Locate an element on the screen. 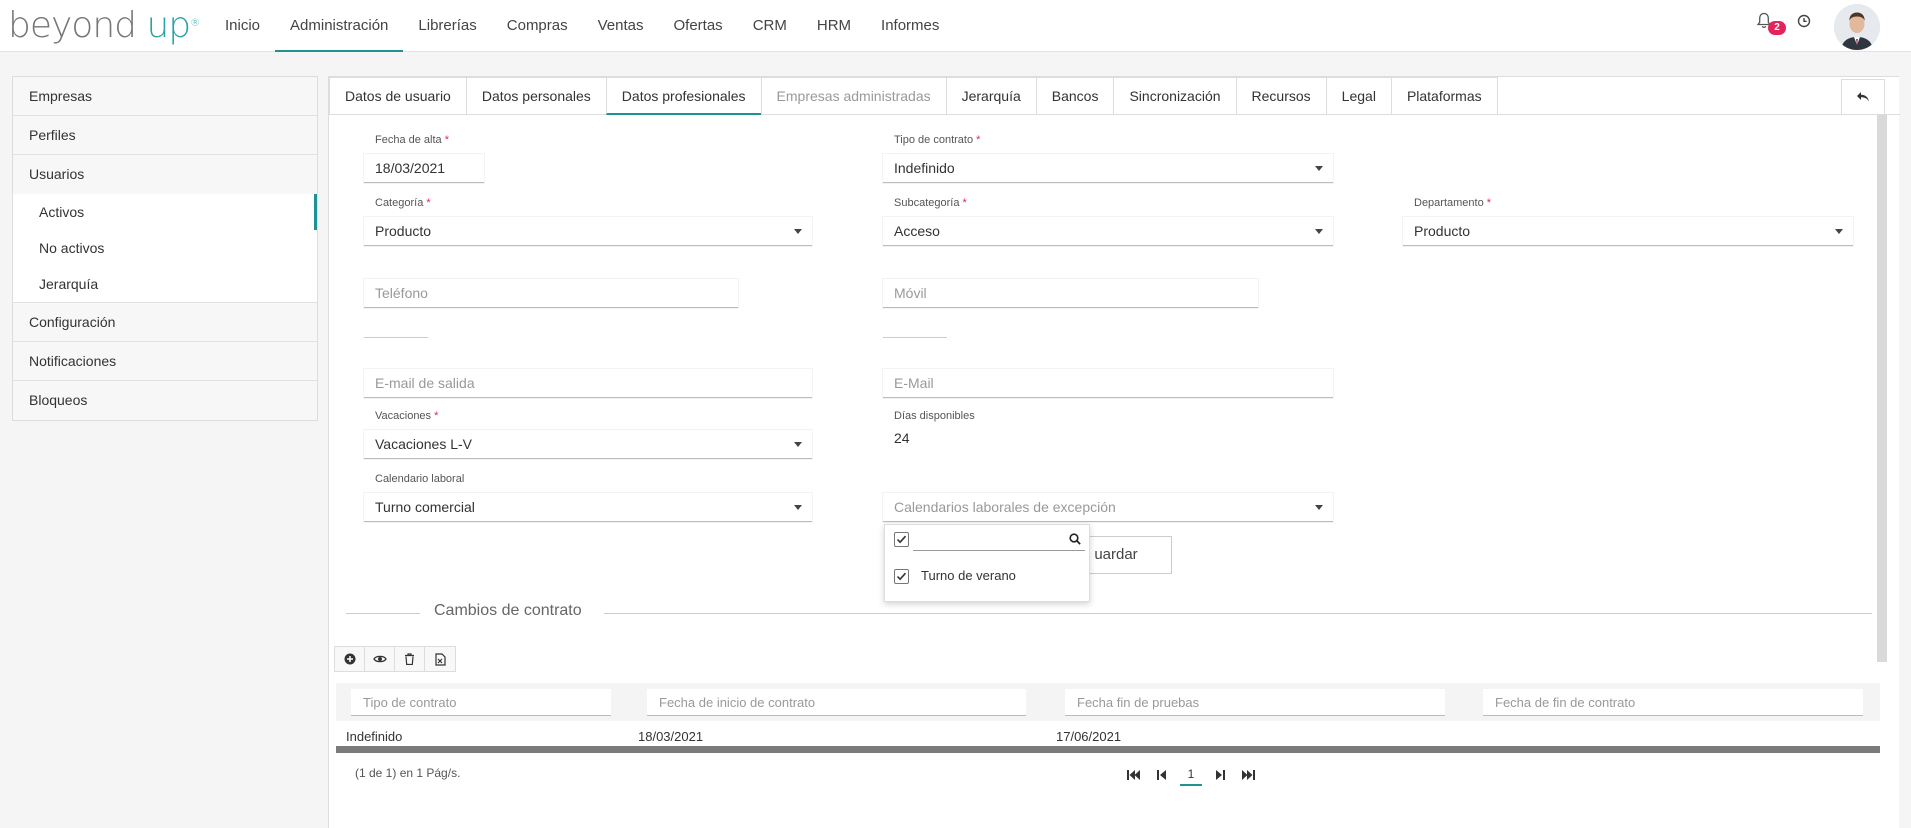 Image resolution: width=1911 pixels, height=828 pixels. delete-icon is located at coordinates (409, 659).